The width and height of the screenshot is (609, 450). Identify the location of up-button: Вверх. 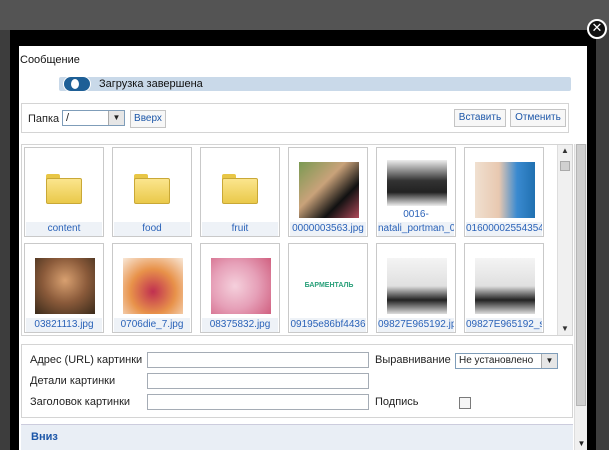
(148, 119).